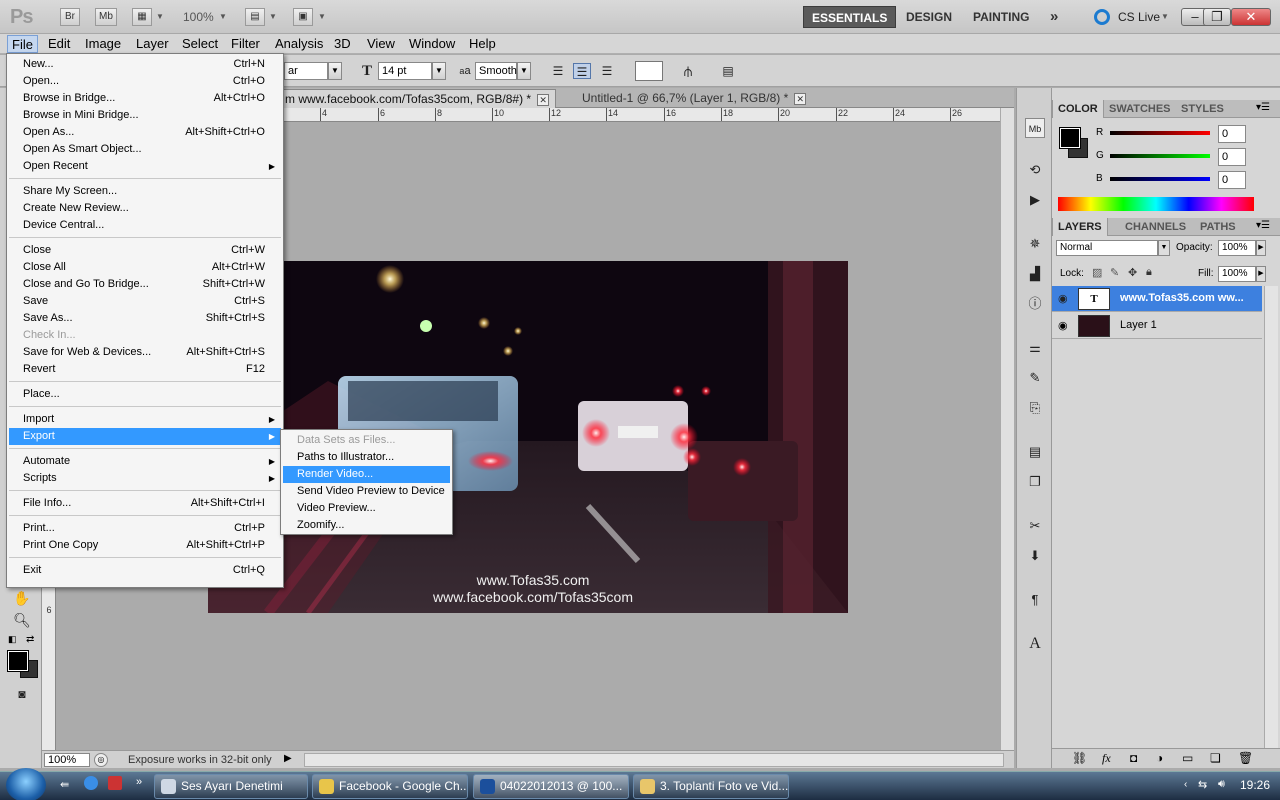 The image size is (1280, 800). Describe the element at coordinates (1232, 180) in the screenshot. I see `channel-b-value: 0` at that location.